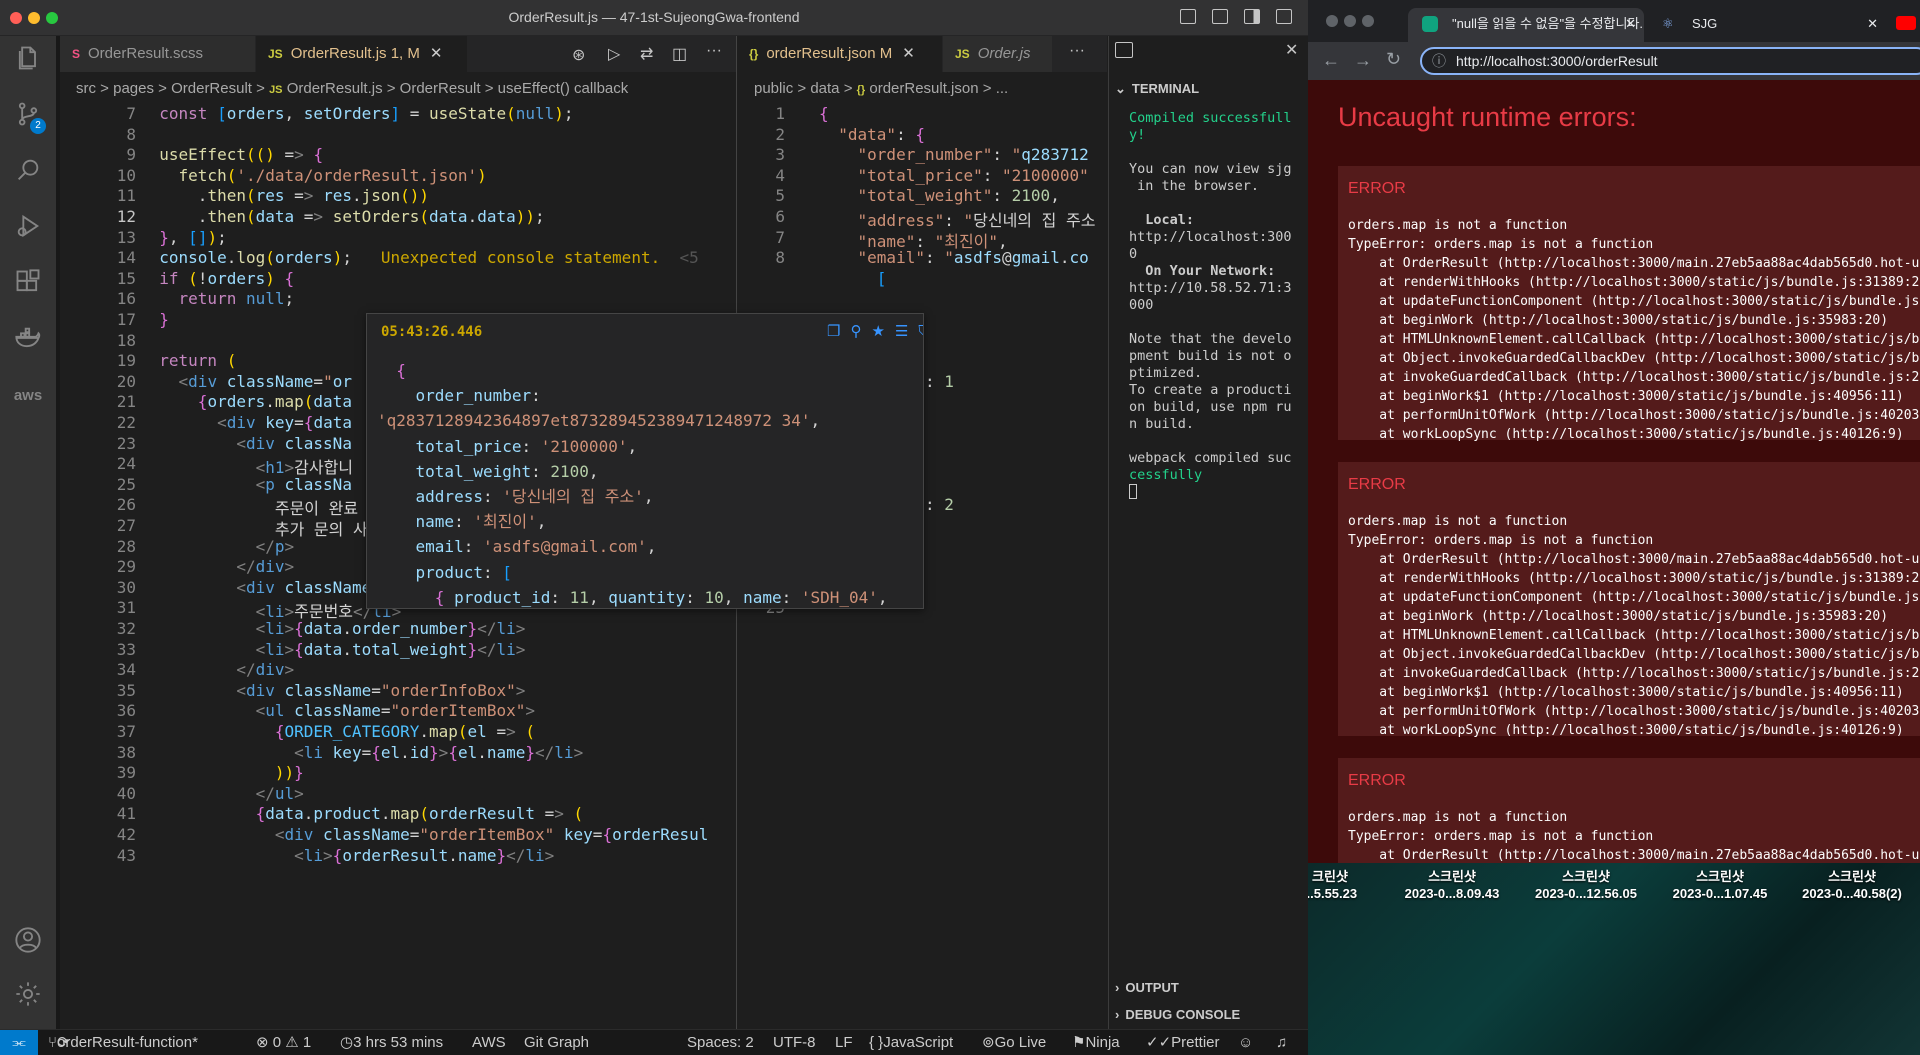  I want to click on star-icon: ★, so click(882, 331).